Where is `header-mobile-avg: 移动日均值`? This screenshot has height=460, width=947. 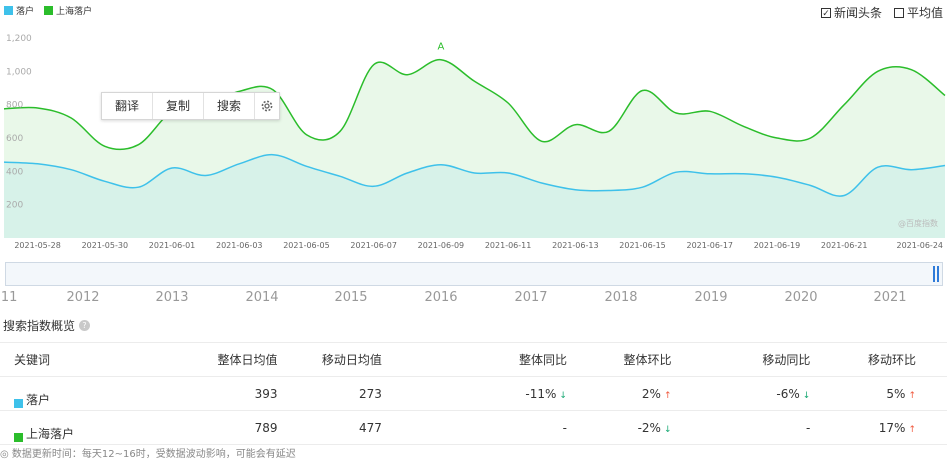 header-mobile-avg: 移动日均值 is located at coordinates (329, 359).